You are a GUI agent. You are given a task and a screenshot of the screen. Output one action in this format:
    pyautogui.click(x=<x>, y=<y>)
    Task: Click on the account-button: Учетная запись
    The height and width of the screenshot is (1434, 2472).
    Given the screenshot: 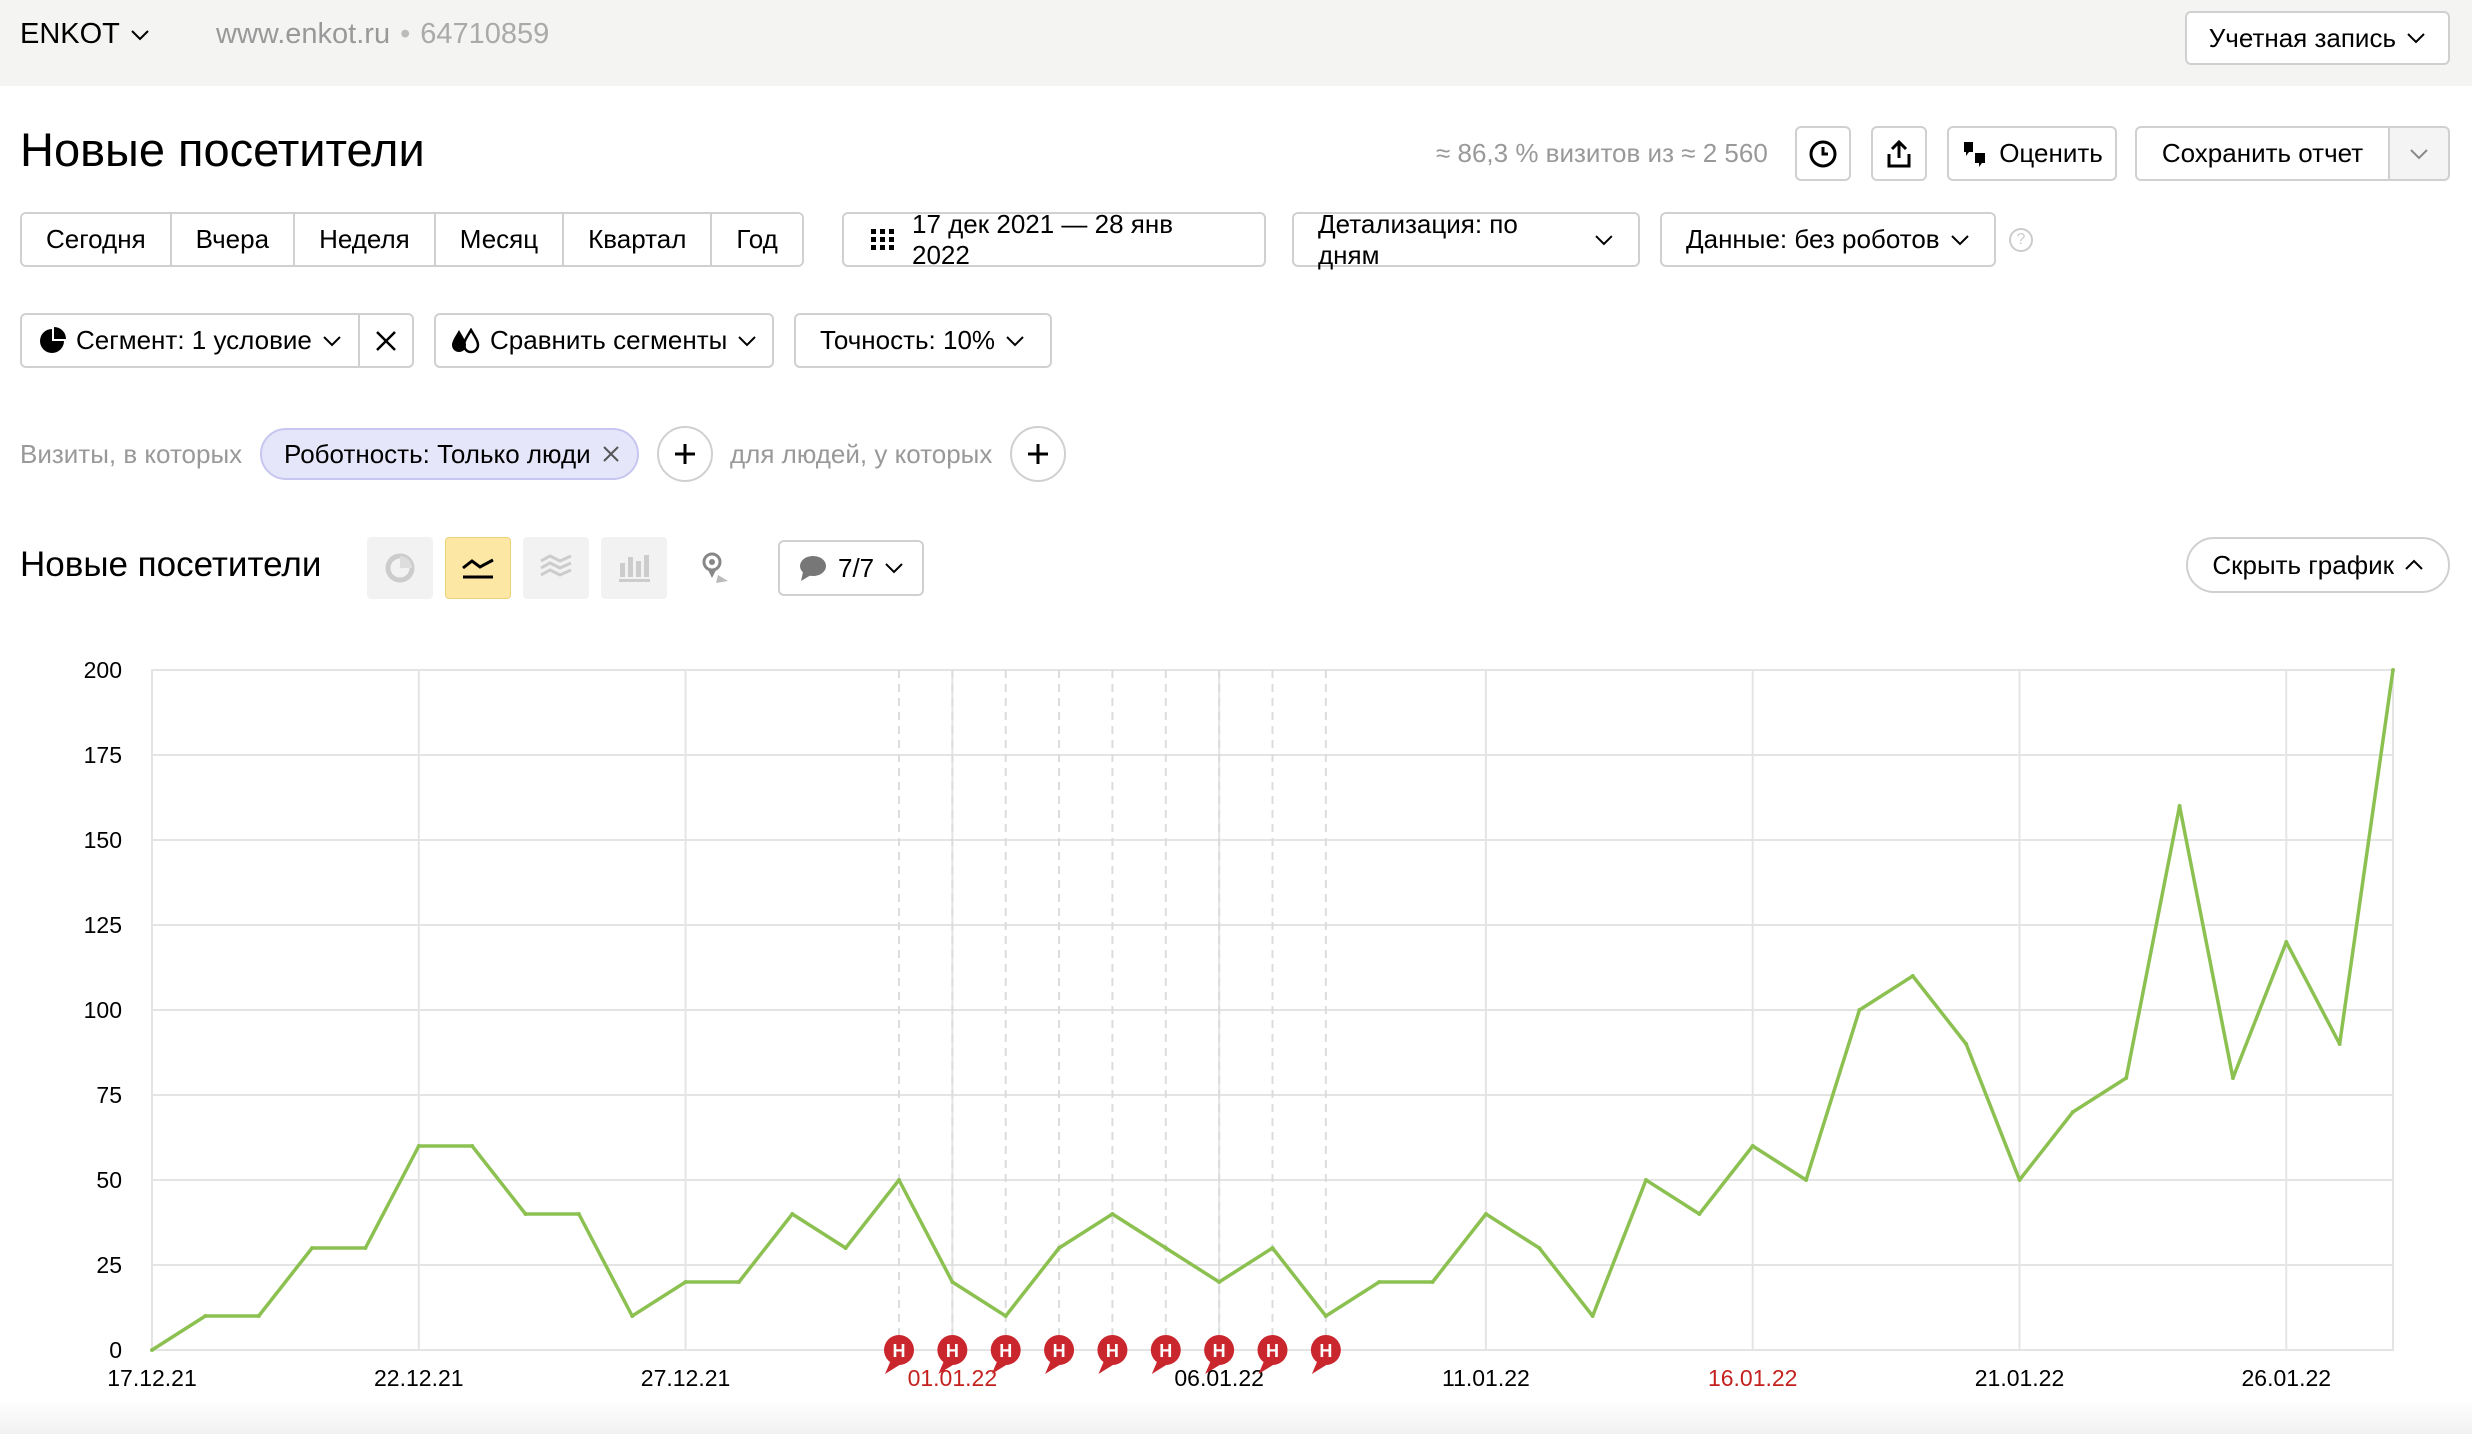 What is the action you would take?
    pyautogui.click(x=2317, y=38)
    